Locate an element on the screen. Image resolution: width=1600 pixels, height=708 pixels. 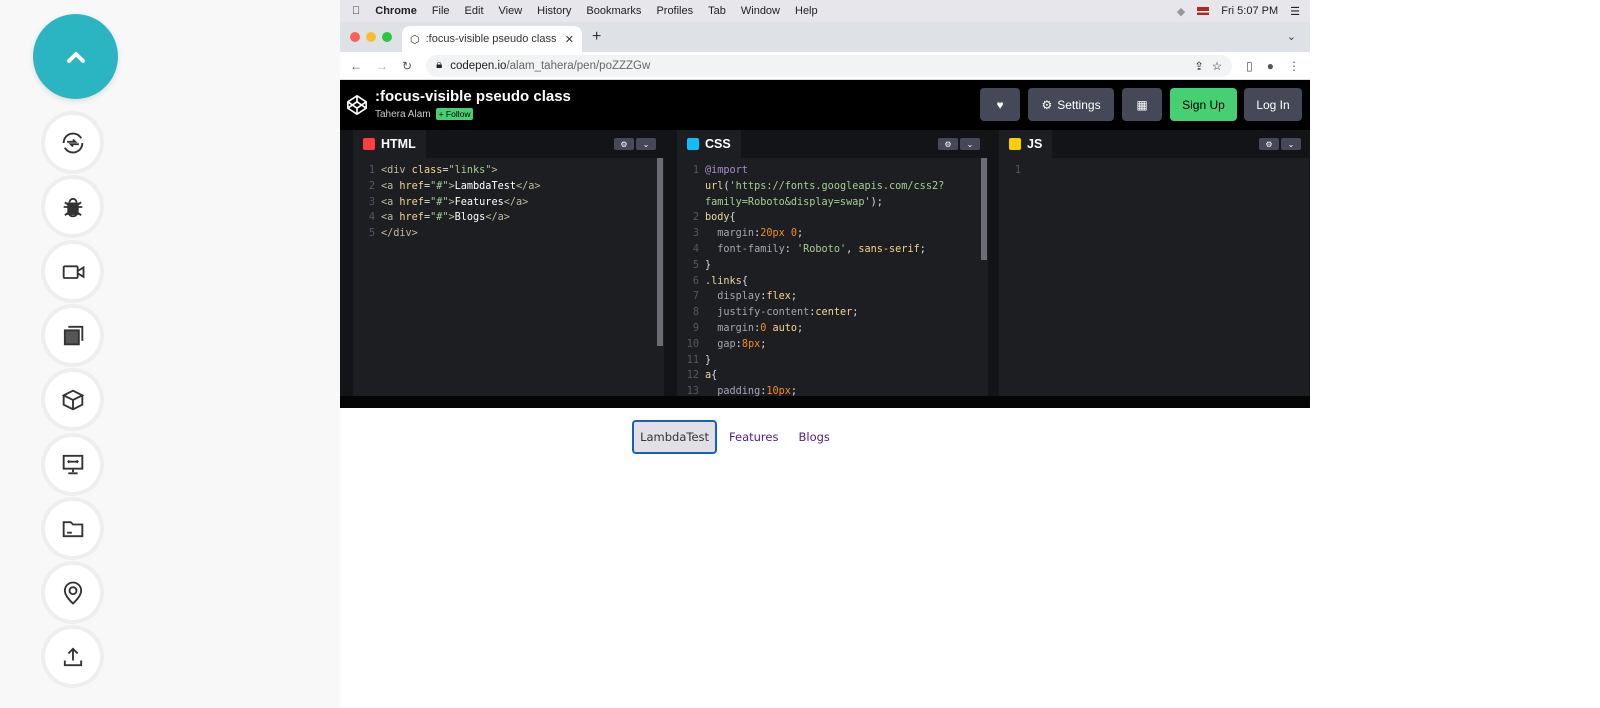
video-camera-icon is located at coordinates (73, 272).